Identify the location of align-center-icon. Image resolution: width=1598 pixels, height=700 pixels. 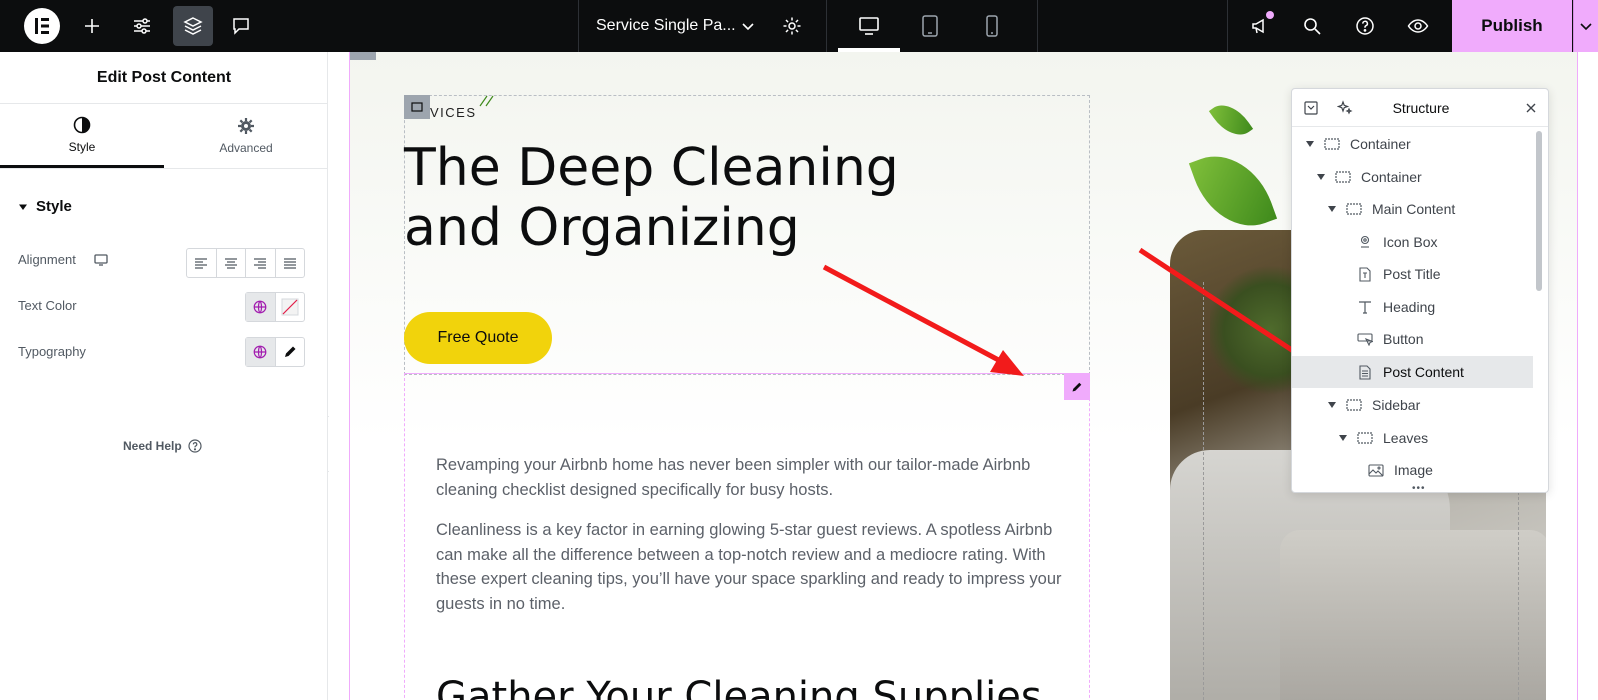
(230, 263).